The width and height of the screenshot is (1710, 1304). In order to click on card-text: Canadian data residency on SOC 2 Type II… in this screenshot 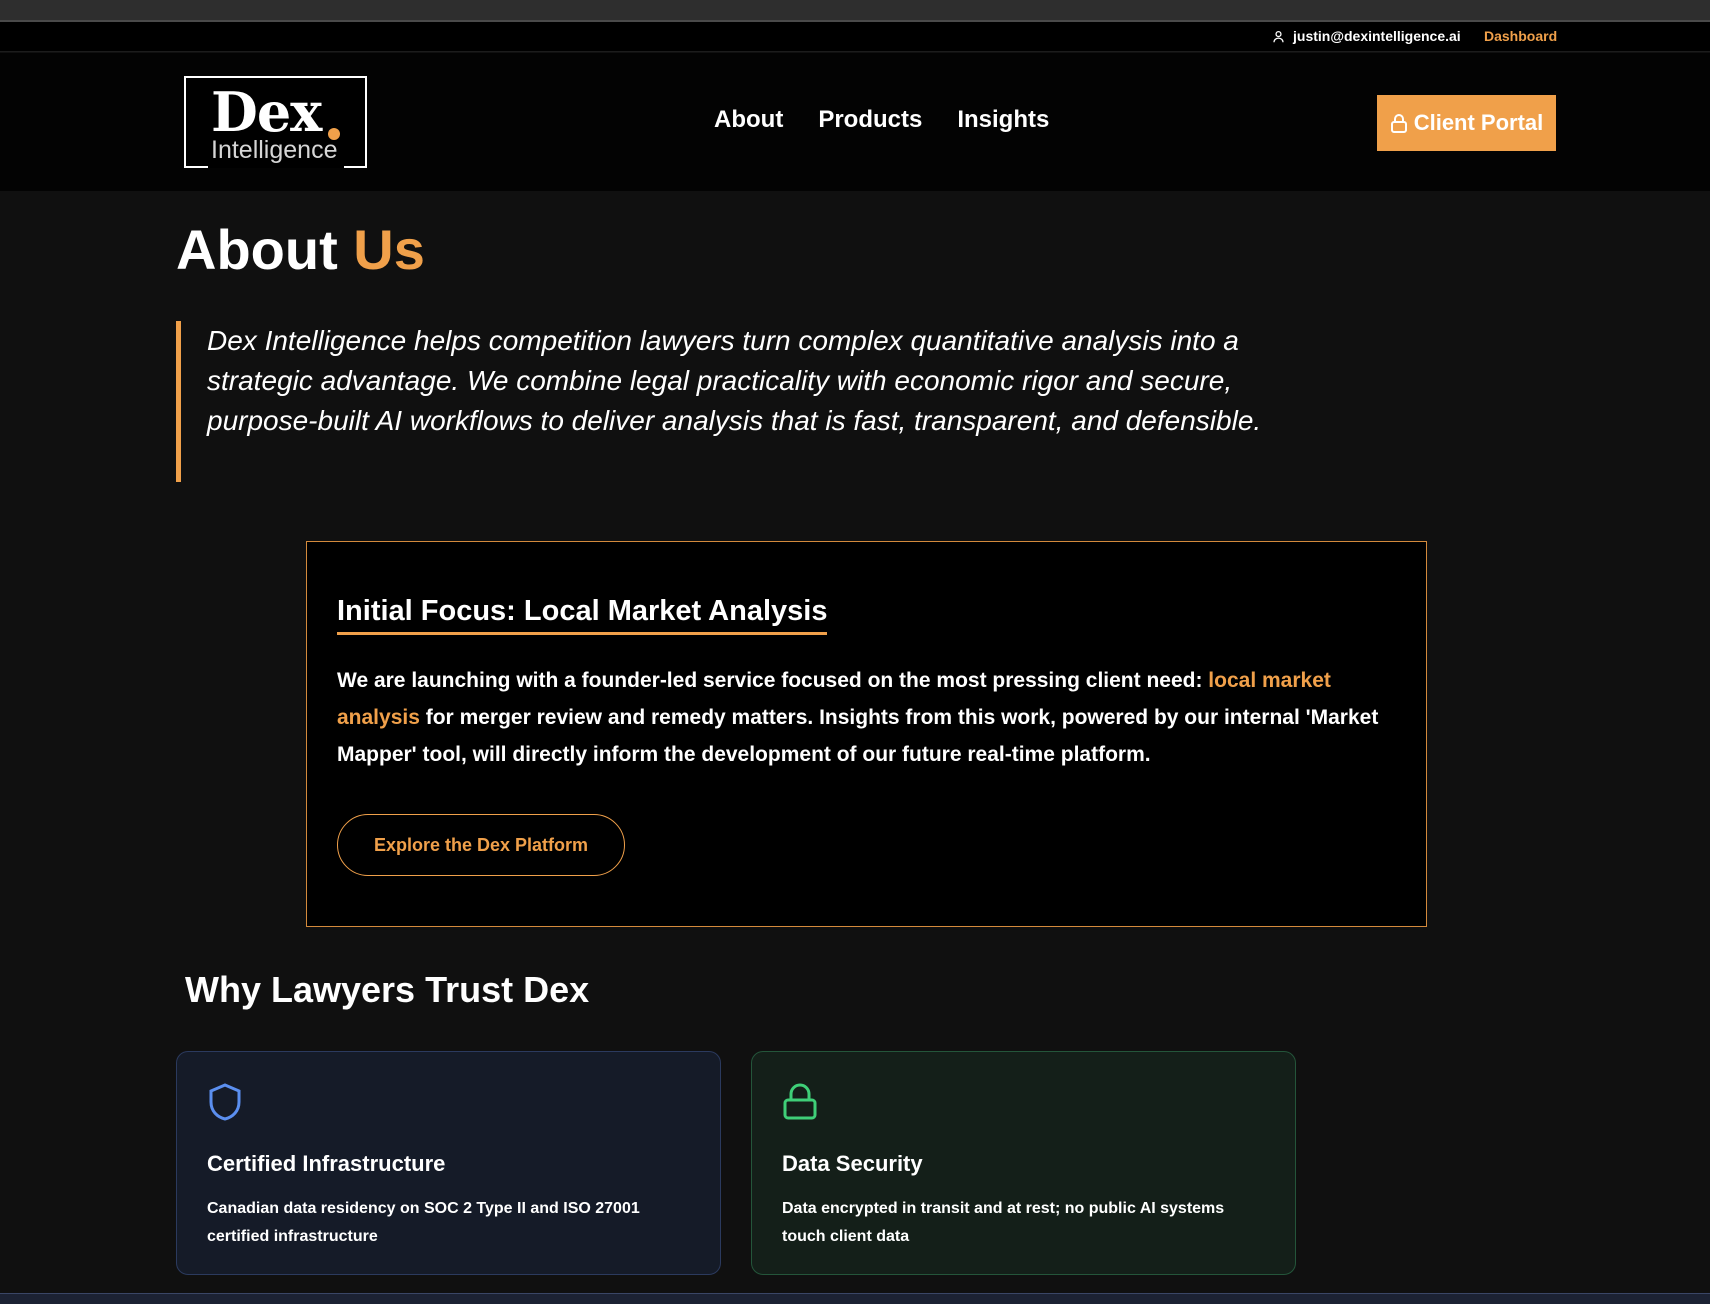, I will do `click(423, 1222)`.